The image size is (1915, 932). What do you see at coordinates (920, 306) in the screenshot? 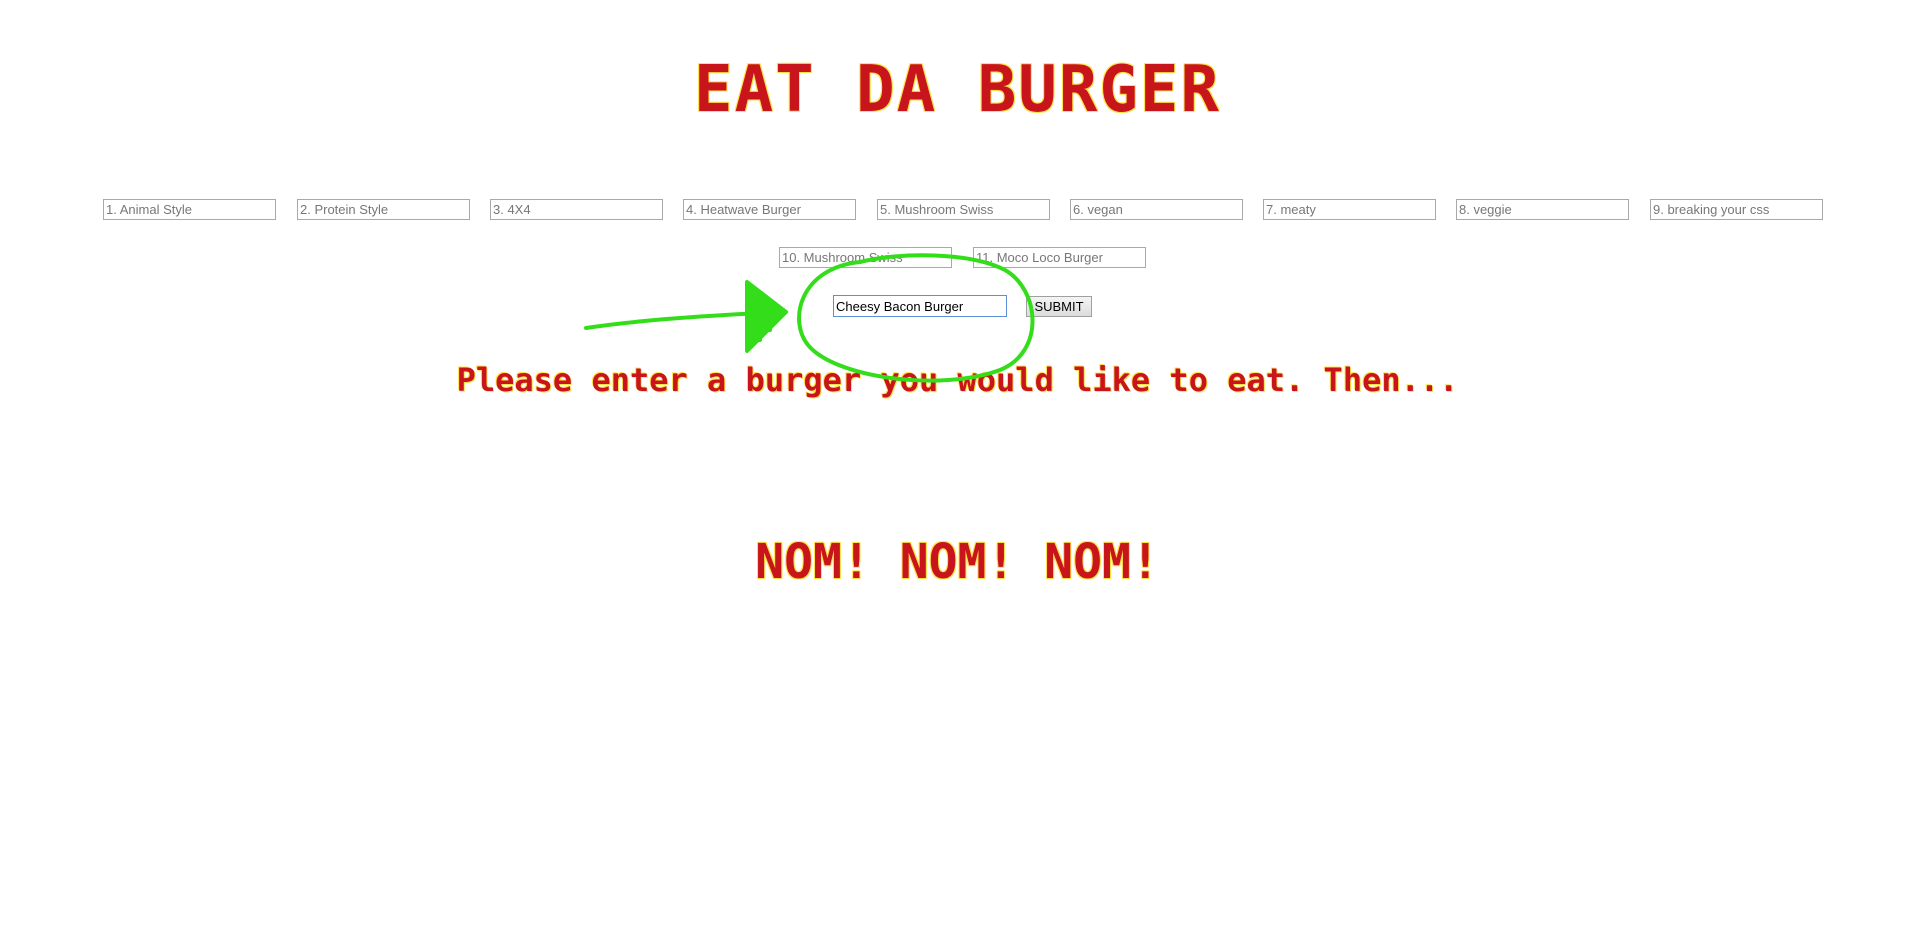
I see `new-burger-input` at bounding box center [920, 306].